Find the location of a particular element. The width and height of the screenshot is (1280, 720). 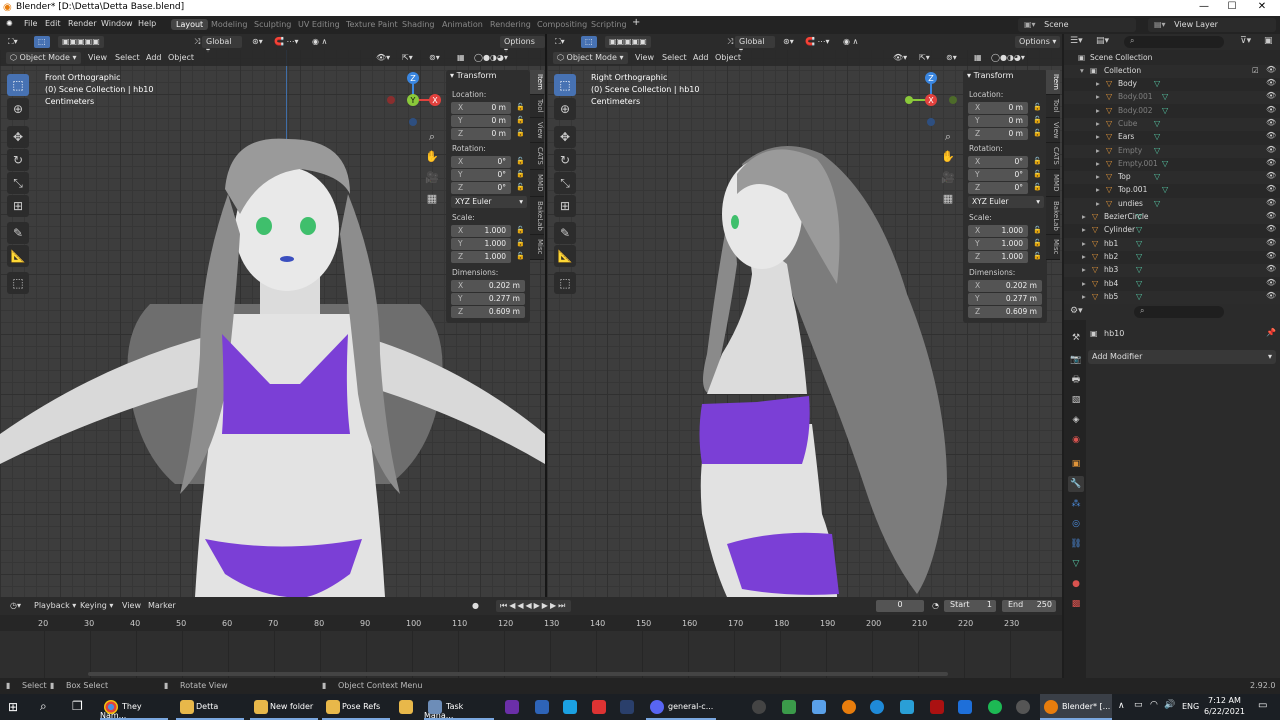

outliner-root-item: ▸ ▽ hb5 ▽ 👁 is located at coordinates (1172, 297).